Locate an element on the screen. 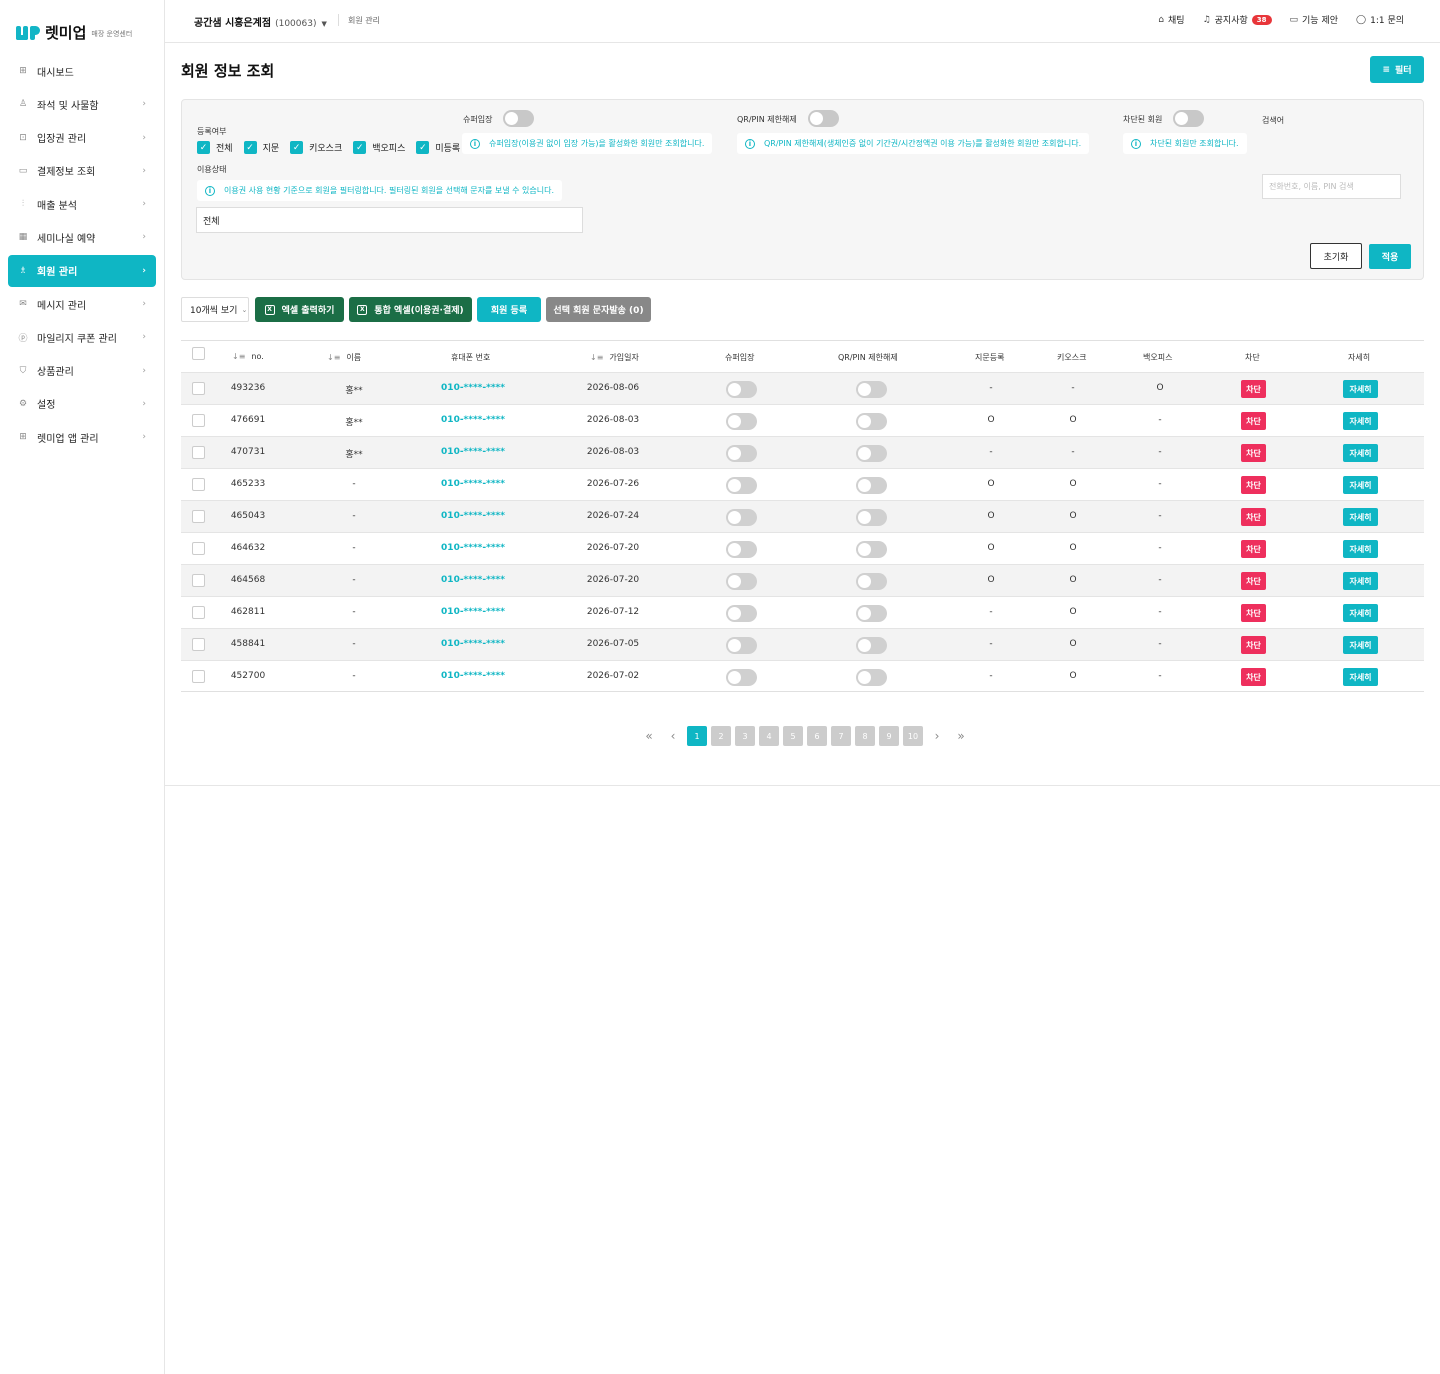 Image resolution: width=1440 pixels, height=1374 pixels. sidebar-item: ⚙ 설정 › is located at coordinates (82, 404).